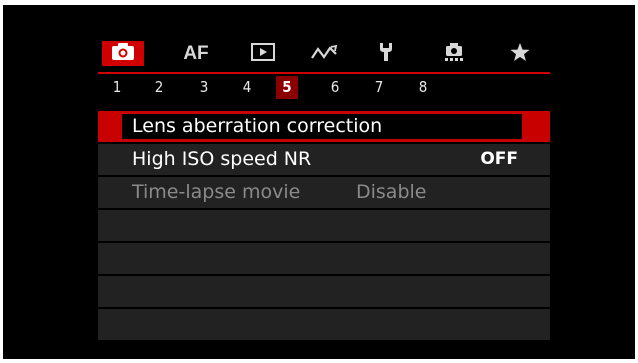 This screenshot has width=638, height=363. Describe the element at coordinates (159, 87) in the screenshot. I see `page-2: 2` at that location.